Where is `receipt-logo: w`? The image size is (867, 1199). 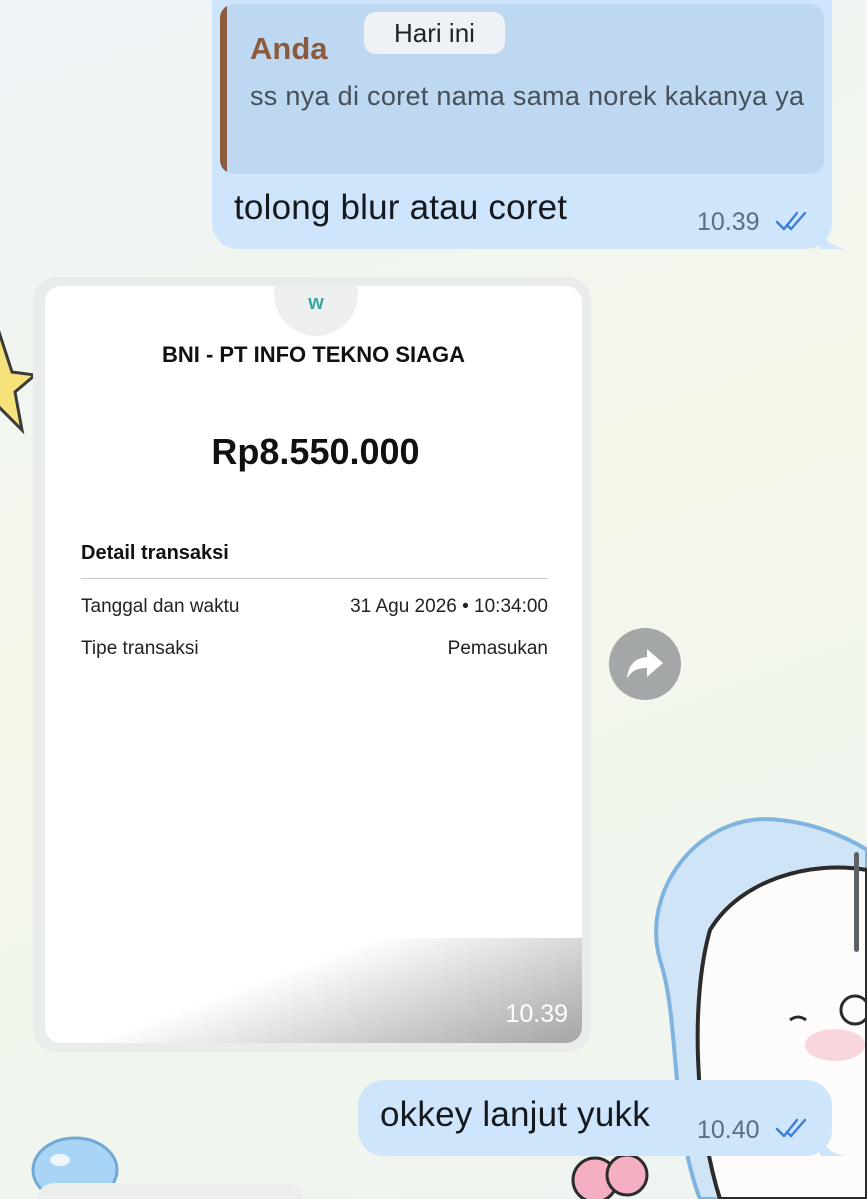 receipt-logo: w is located at coordinates (316, 311).